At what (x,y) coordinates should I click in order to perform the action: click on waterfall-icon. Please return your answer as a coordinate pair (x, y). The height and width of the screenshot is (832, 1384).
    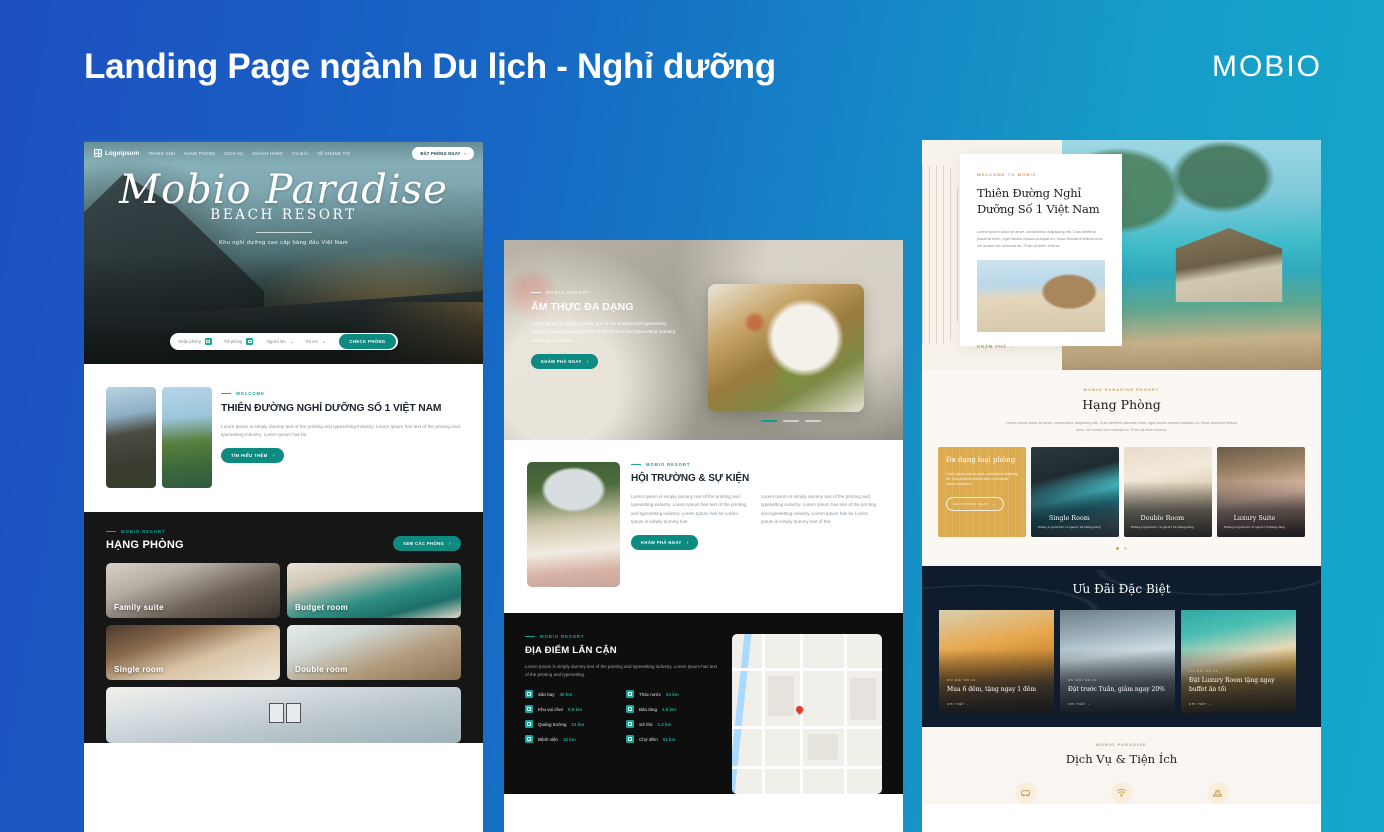
    Looking at the image, I should click on (630, 694).